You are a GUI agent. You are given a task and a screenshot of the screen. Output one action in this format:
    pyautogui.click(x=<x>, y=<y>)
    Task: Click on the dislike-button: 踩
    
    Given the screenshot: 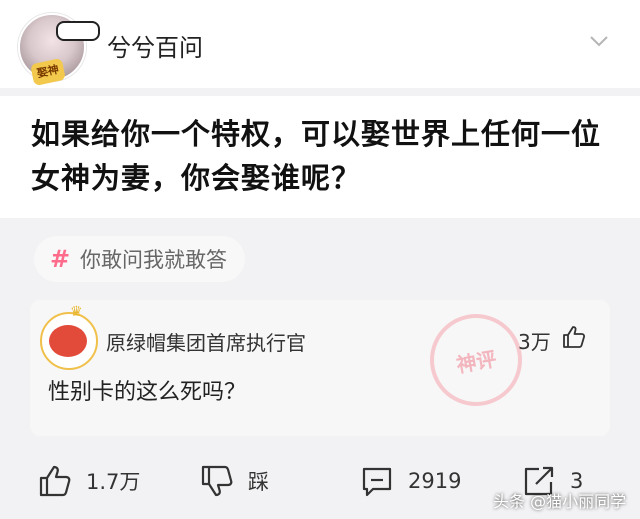 What is the action you would take?
    pyautogui.click(x=234, y=481)
    